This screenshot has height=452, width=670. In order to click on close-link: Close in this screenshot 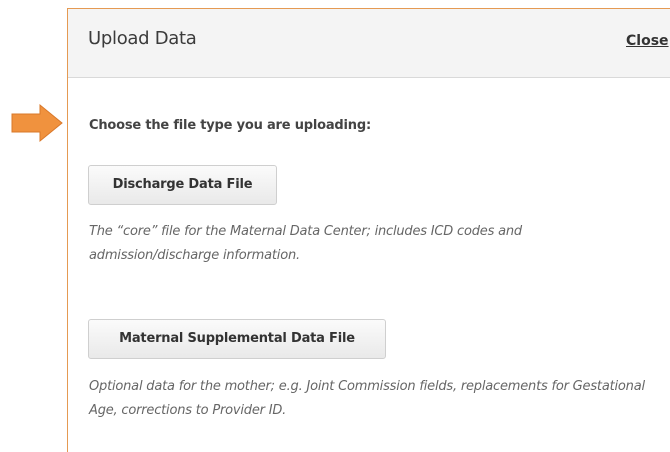, I will do `click(647, 41)`.